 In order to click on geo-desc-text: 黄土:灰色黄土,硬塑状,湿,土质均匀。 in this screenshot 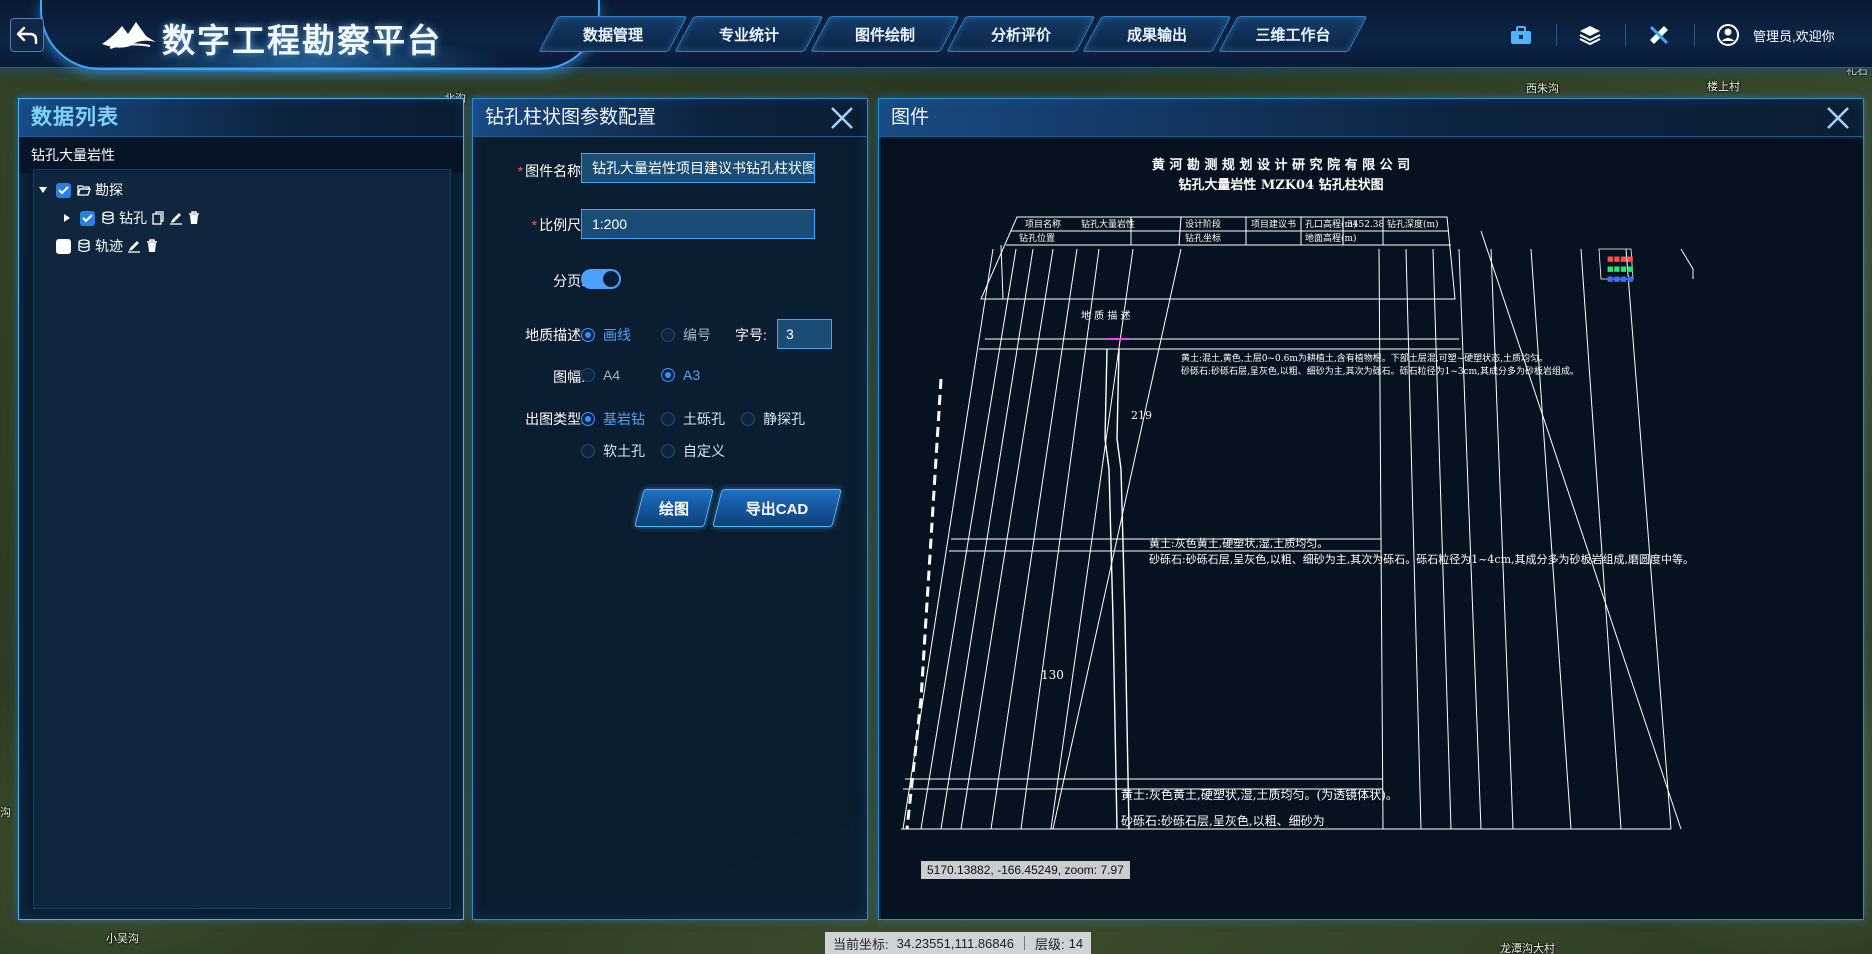, I will do `click(1238, 543)`.